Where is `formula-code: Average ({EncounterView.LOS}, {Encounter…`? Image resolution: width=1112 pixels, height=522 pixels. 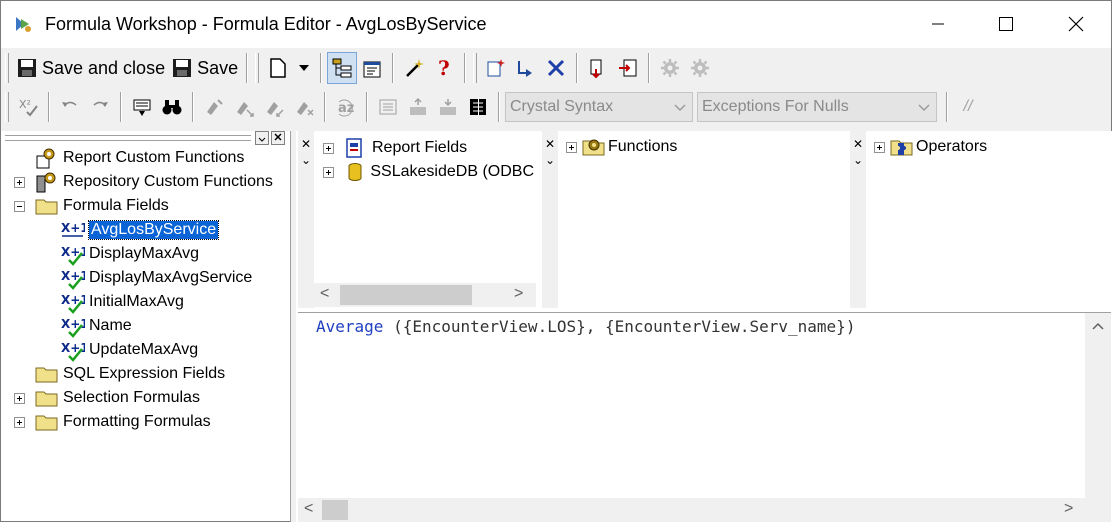 formula-code: Average ({EncounterView.LOS}, {Encounter… is located at coordinates (585, 326).